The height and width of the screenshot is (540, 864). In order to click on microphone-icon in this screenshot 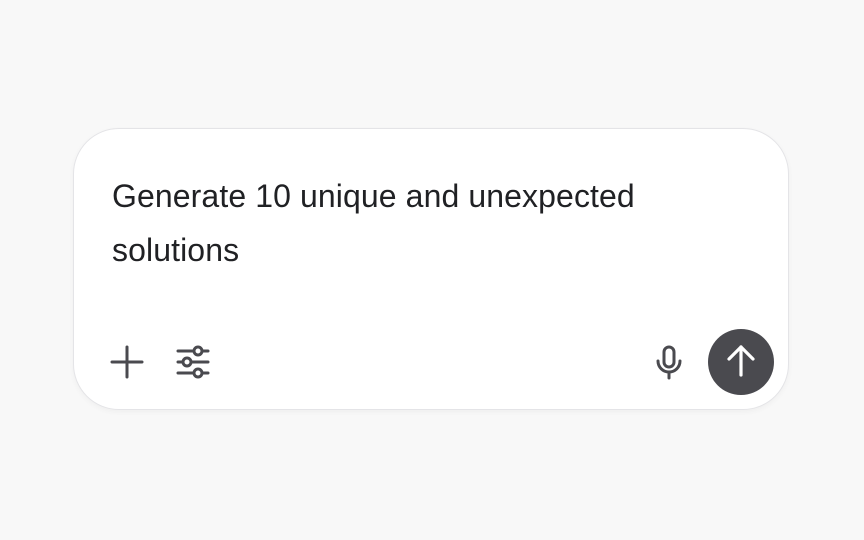, I will do `click(669, 362)`.